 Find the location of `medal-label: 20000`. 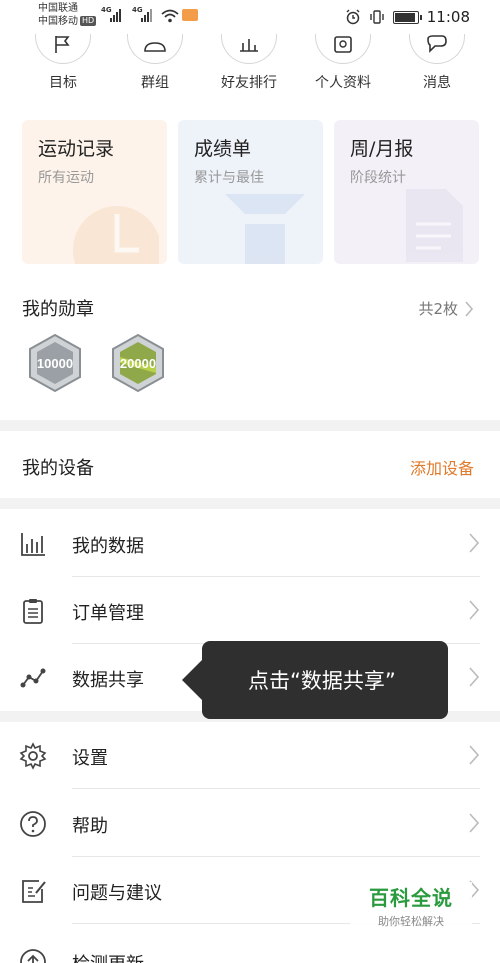

medal-label: 20000 is located at coordinates (138, 363).